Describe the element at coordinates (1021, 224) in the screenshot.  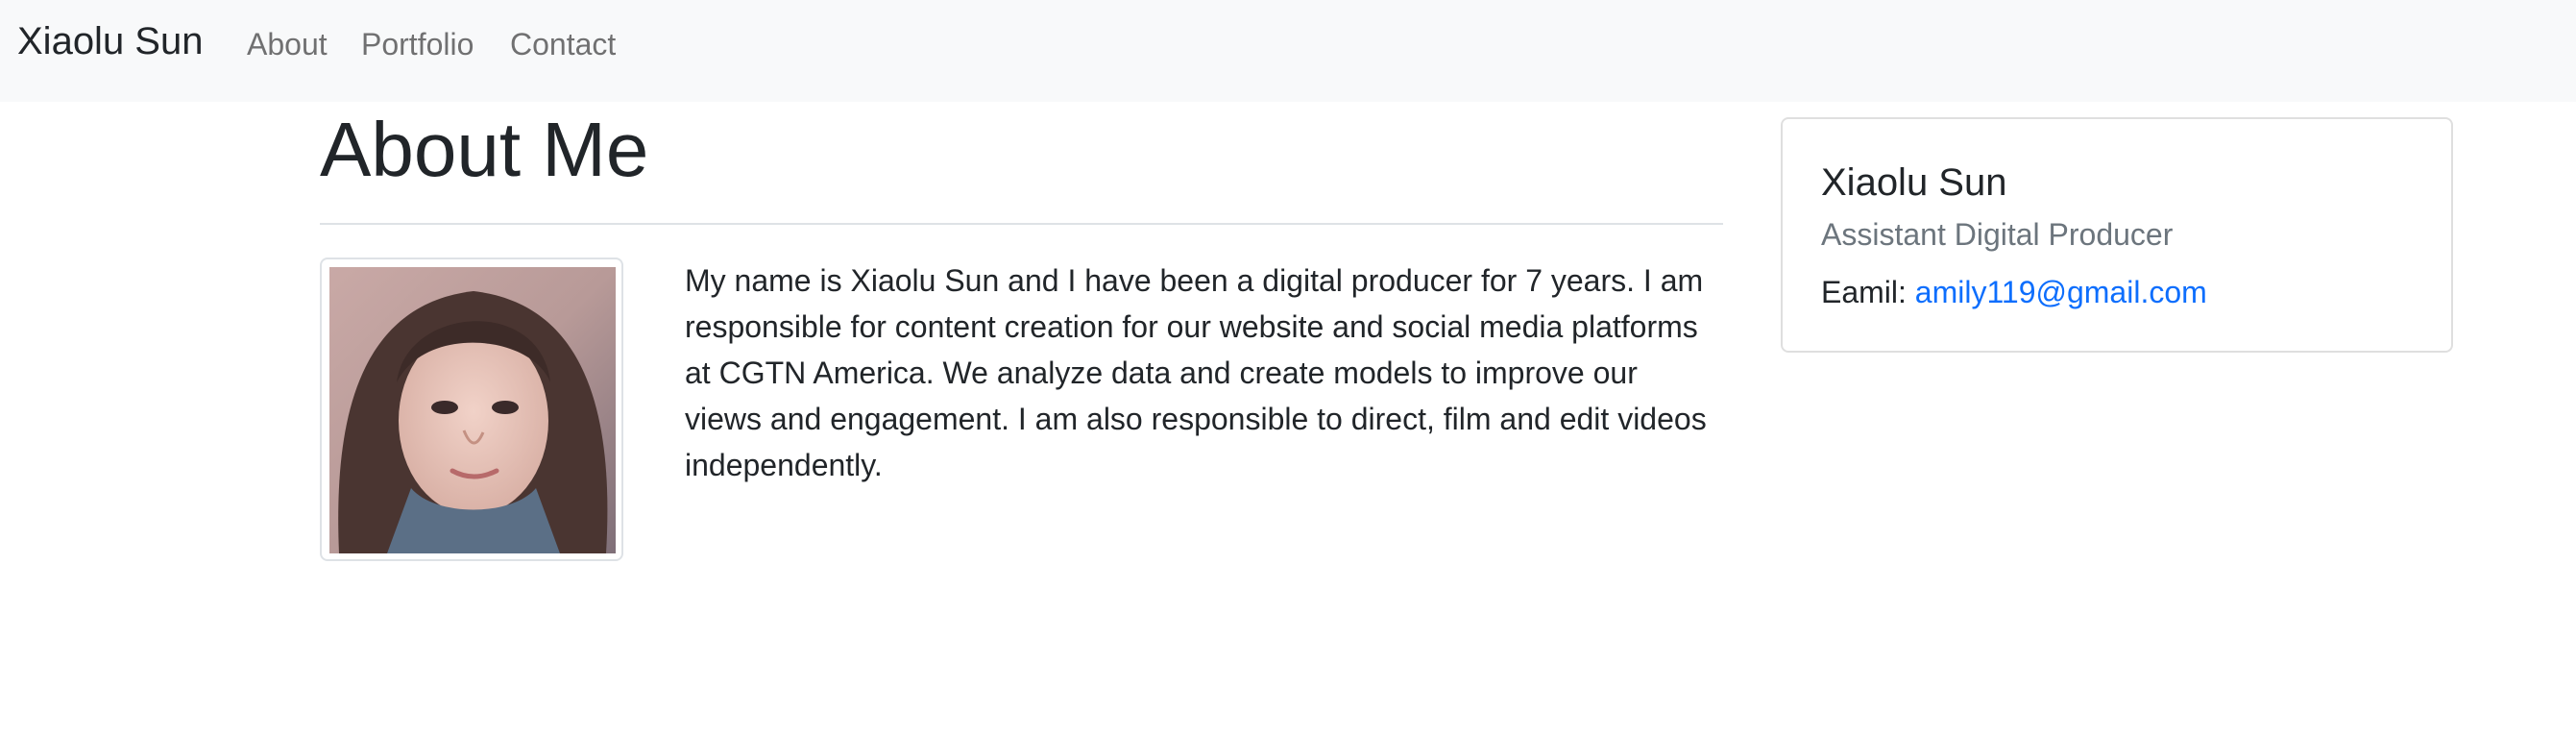
I see `heading-divider` at that location.